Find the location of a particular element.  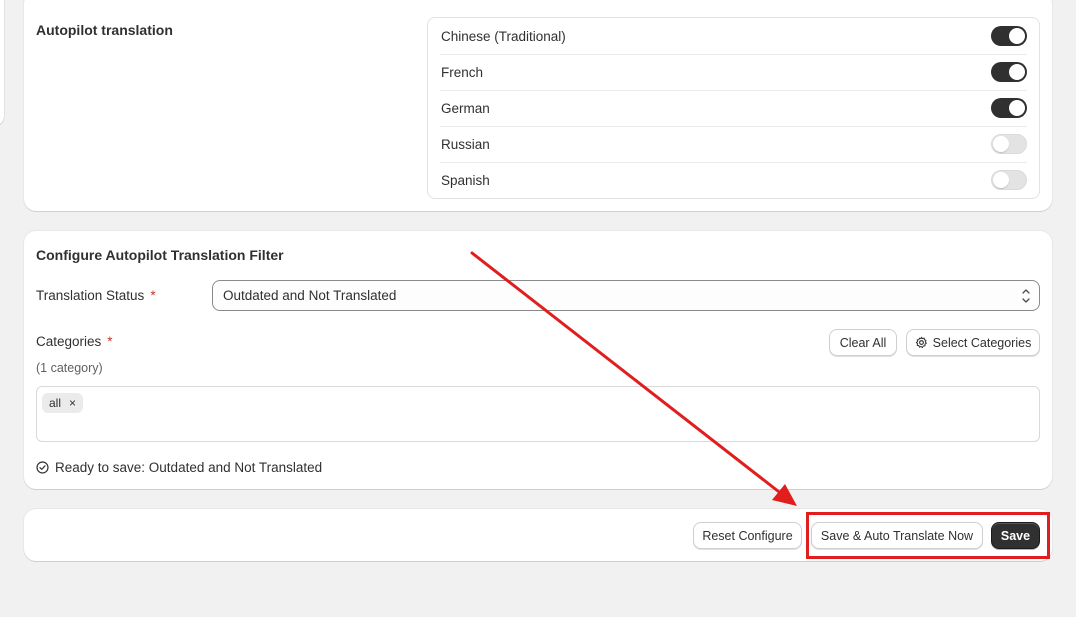

translation-status-label: Translation Status * is located at coordinates (96, 295).